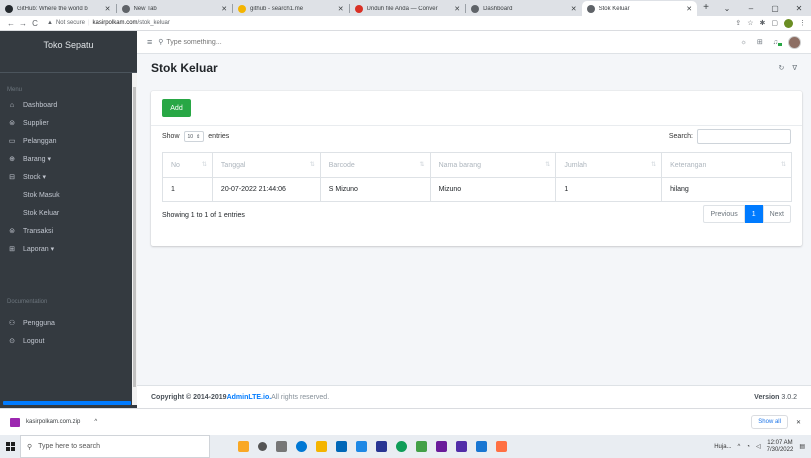  Describe the element at coordinates (52, 8) in the screenshot. I see `tab-title: GitHub: Where the world b` at that location.